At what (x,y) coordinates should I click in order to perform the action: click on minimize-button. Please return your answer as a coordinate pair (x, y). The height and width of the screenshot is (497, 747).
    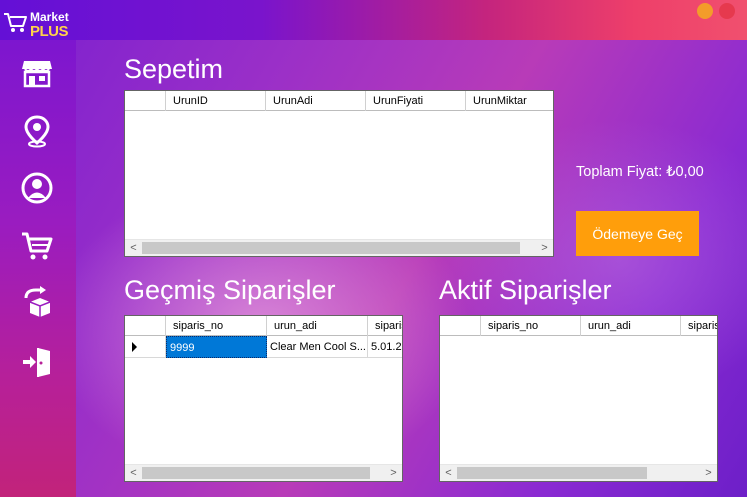
    Looking at the image, I should click on (705, 11).